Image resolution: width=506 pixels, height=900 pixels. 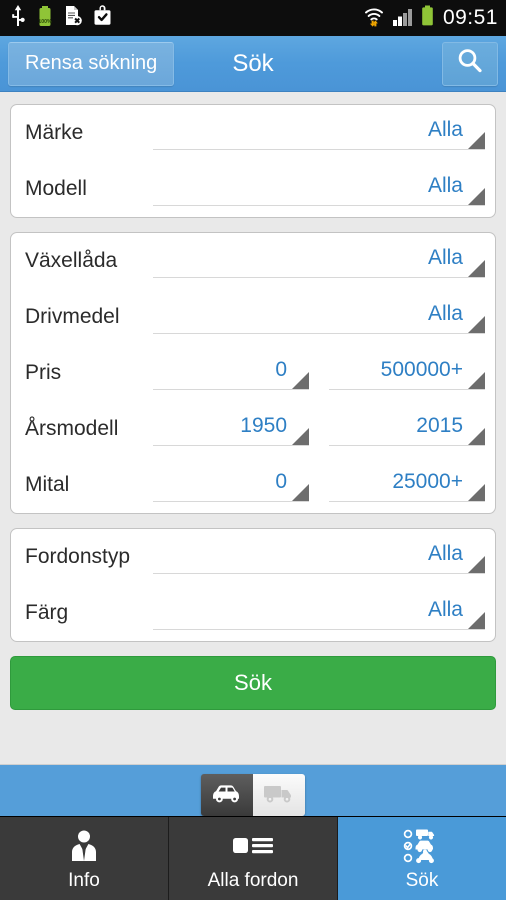 I want to click on status-bar-right-icons: 09:51, so click(x=430, y=18).